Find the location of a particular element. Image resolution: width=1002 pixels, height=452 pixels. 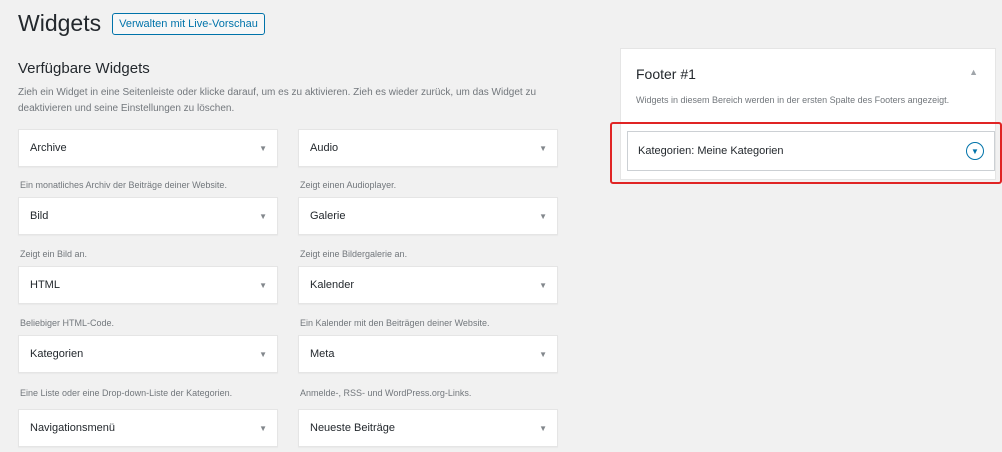

widget-neueste-beitraege: Neueste Beiträge ▼ is located at coordinates (428, 428).